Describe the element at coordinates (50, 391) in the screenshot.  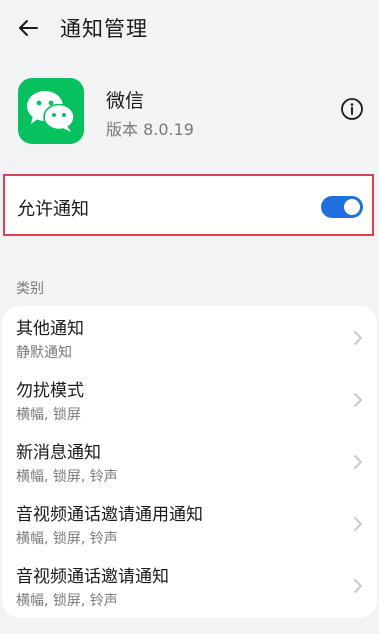
I see `list-item-title: 勿扰模式` at that location.